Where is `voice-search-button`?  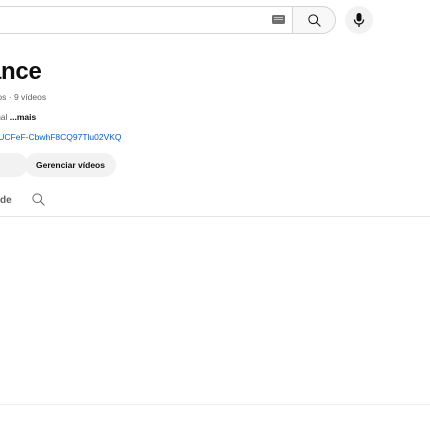
voice-search-button is located at coordinates (359, 20).